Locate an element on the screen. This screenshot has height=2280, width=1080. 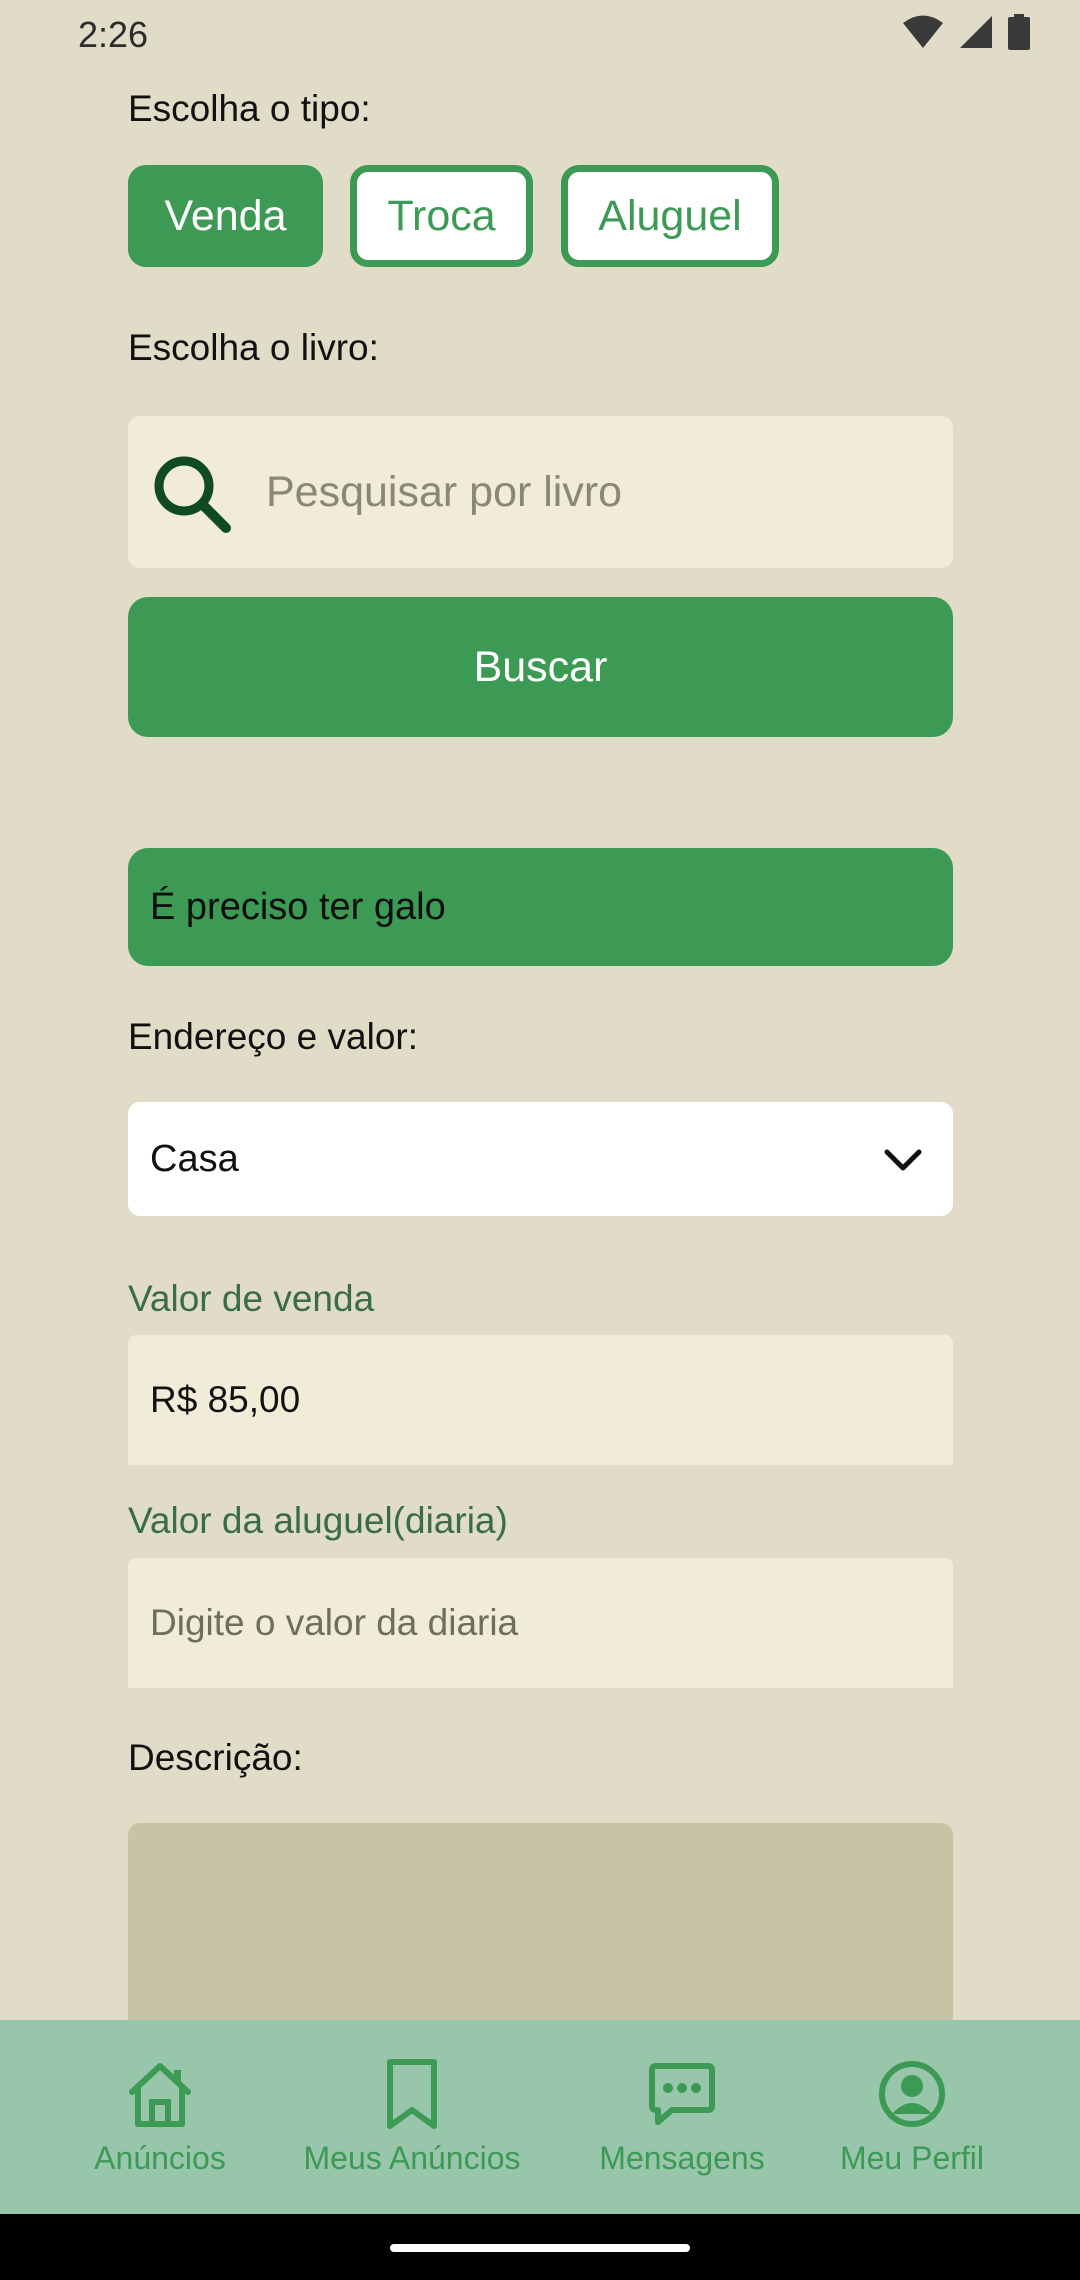
rent-value-input is located at coordinates (540, 1623).